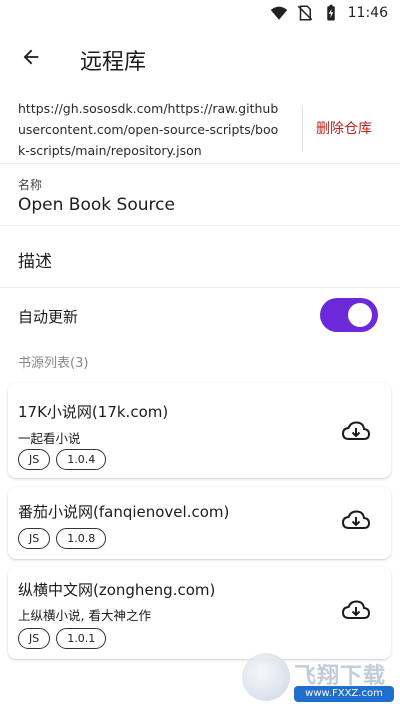  What do you see at coordinates (367, 13) in the screenshot?
I see `status-time: 11:46` at bounding box center [367, 13].